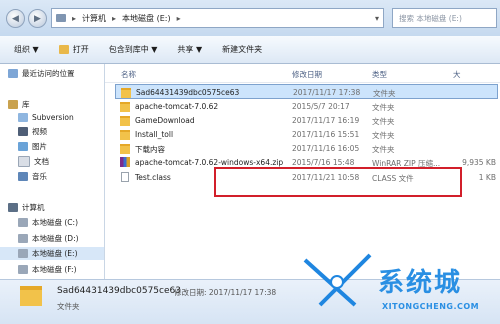  Describe the element at coordinates (431, 306) in the screenshot. I see `watermark-url: XITONGCHENG.COM` at that location.